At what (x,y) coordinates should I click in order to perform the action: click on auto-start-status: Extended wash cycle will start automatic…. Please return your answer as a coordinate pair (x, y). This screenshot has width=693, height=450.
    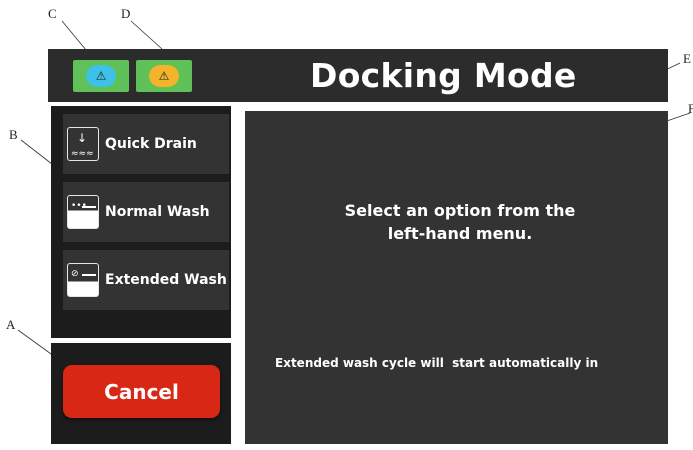
    Looking at the image, I should click on (437, 363).